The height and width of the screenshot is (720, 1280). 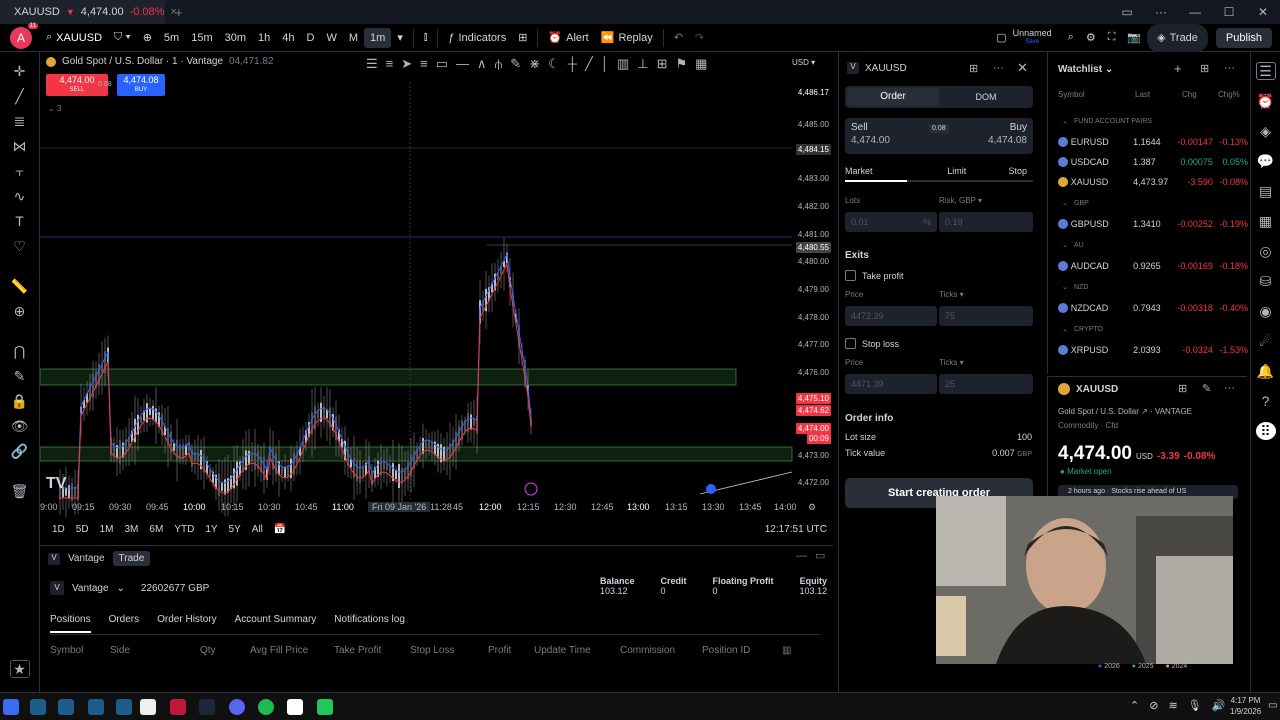 What do you see at coordinates (141, 85) in the screenshot?
I see `buy-button: 4,474.08 BUY` at bounding box center [141, 85].